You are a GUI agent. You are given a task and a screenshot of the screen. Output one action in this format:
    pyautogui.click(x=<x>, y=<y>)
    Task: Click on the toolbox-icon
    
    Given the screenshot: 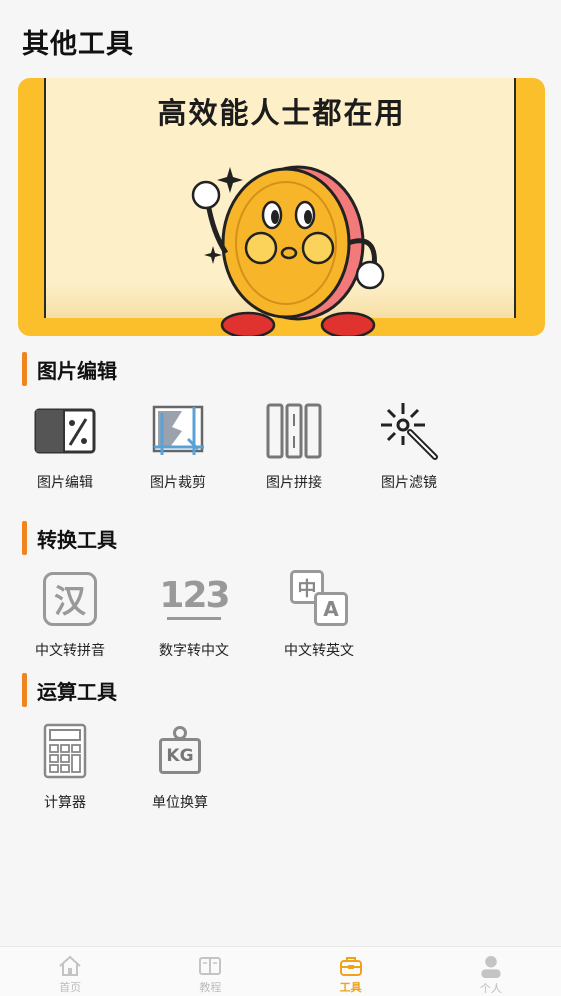 What is the action you would take?
    pyautogui.click(x=350, y=966)
    